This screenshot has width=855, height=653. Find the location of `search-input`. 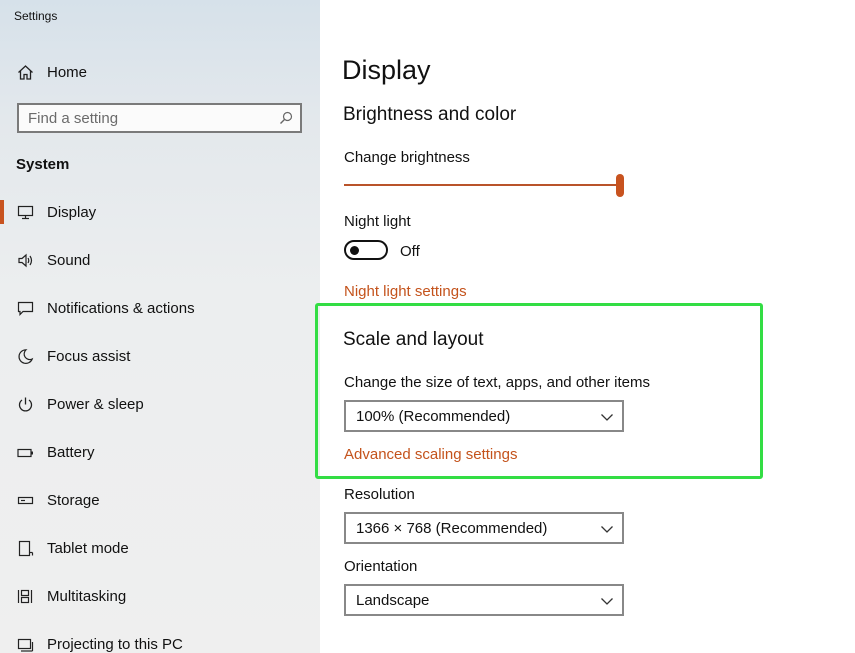

search-input is located at coordinates (148, 118).